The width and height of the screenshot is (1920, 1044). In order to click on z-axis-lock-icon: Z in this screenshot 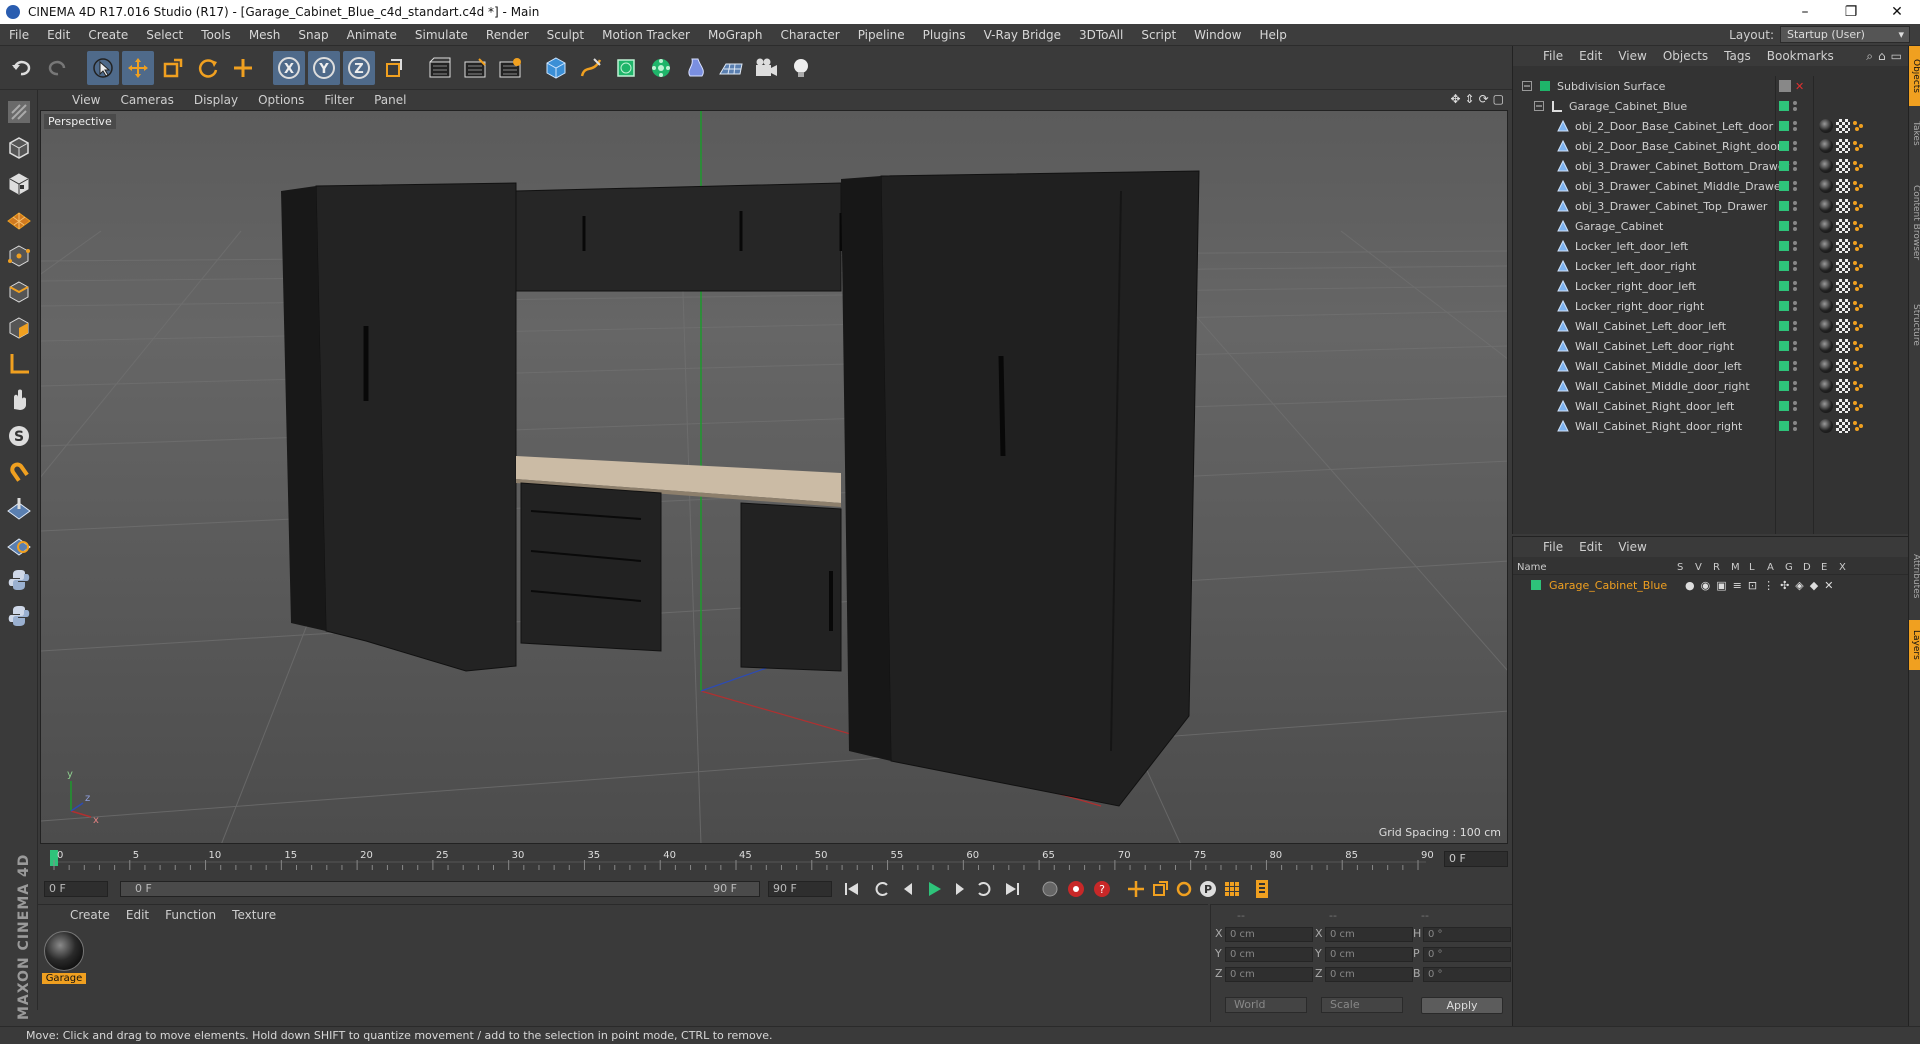, I will do `click(359, 67)`.